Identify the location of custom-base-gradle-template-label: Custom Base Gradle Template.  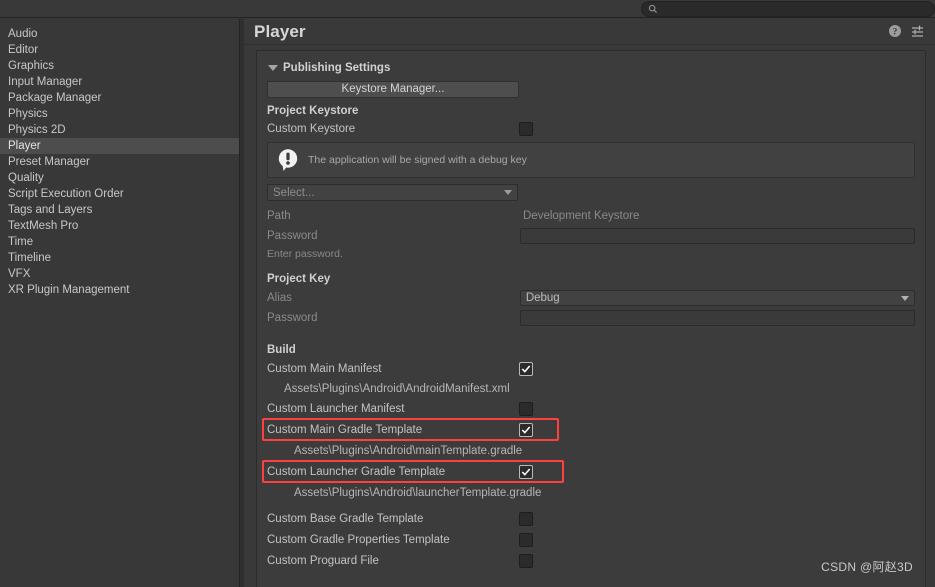
(345, 518).